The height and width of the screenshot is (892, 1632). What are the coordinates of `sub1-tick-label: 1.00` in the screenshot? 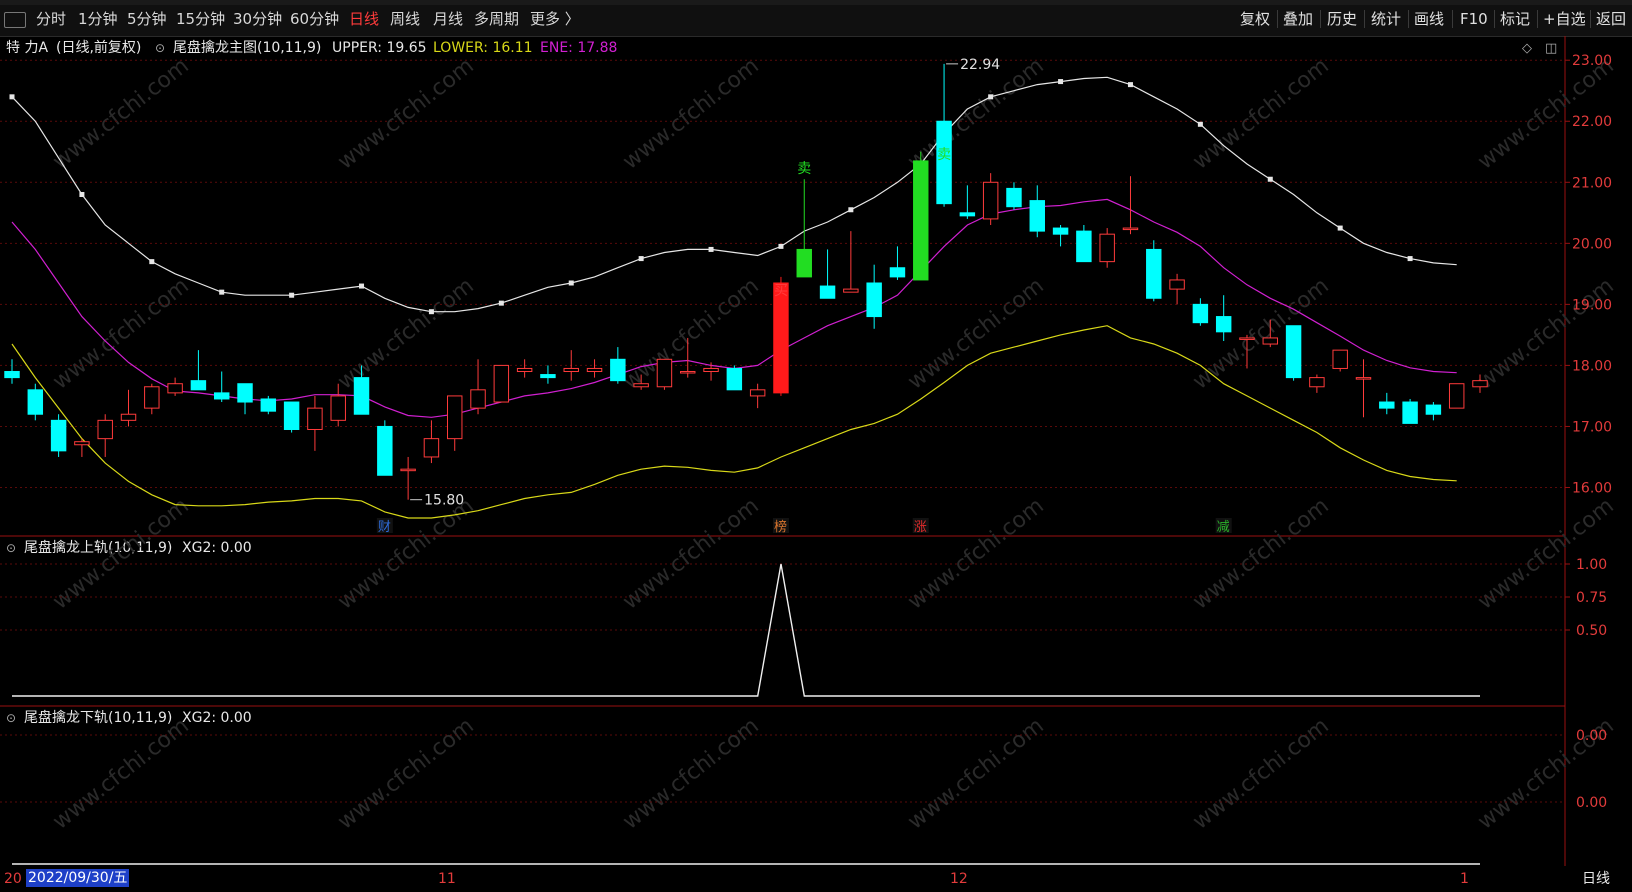 It's located at (1591, 565).